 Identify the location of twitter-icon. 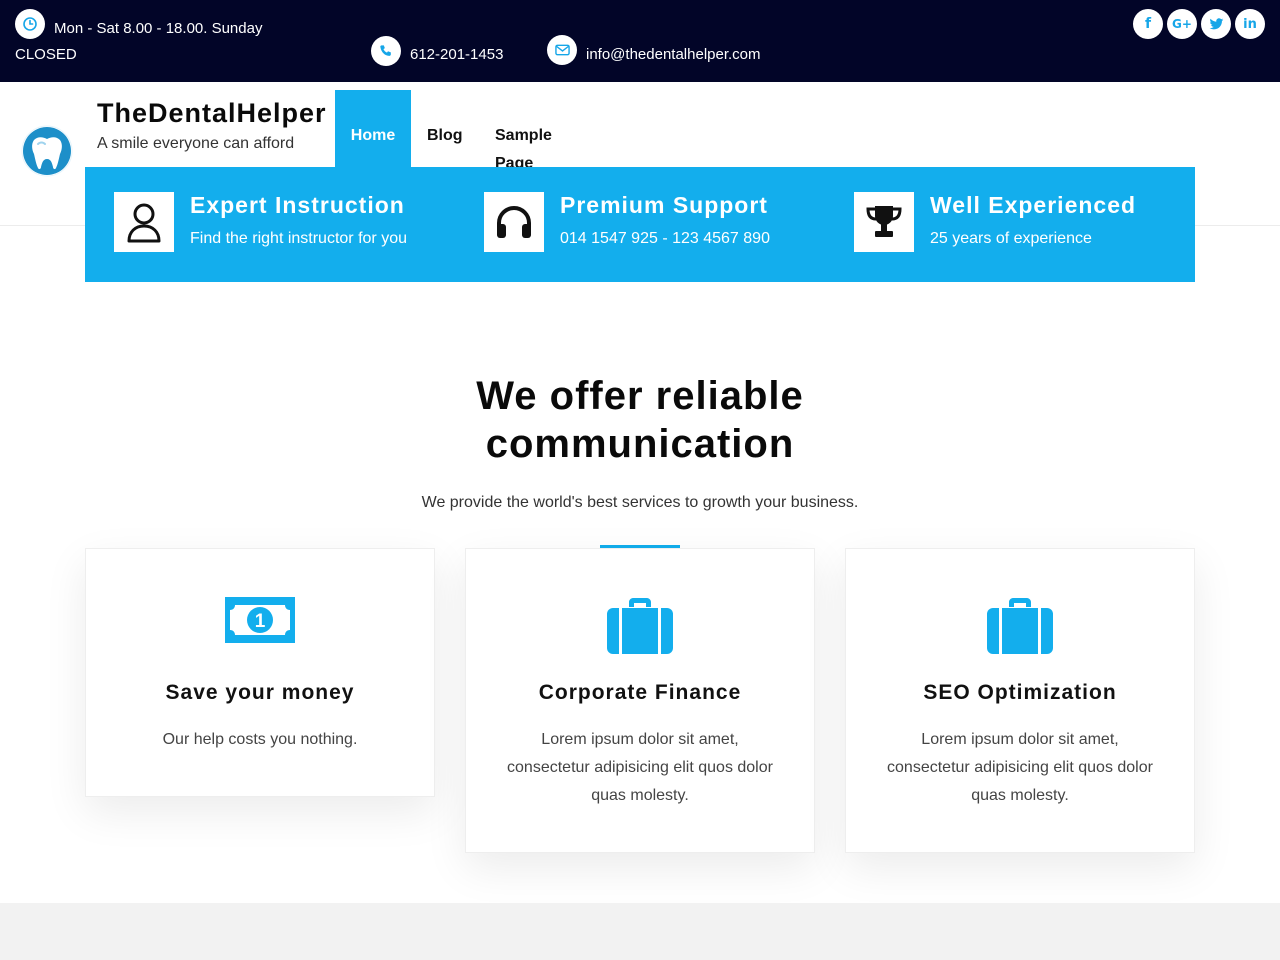
(1216, 24).